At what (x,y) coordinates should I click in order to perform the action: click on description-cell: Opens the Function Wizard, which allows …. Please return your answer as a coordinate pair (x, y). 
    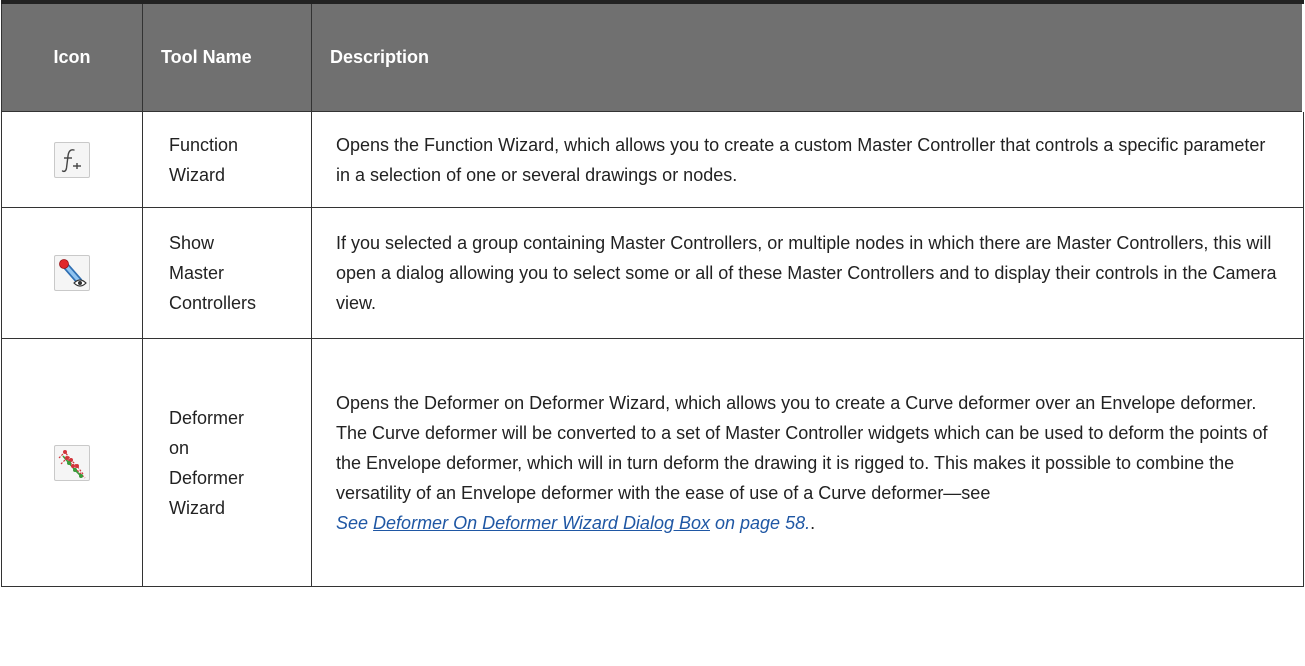
    Looking at the image, I should click on (807, 159).